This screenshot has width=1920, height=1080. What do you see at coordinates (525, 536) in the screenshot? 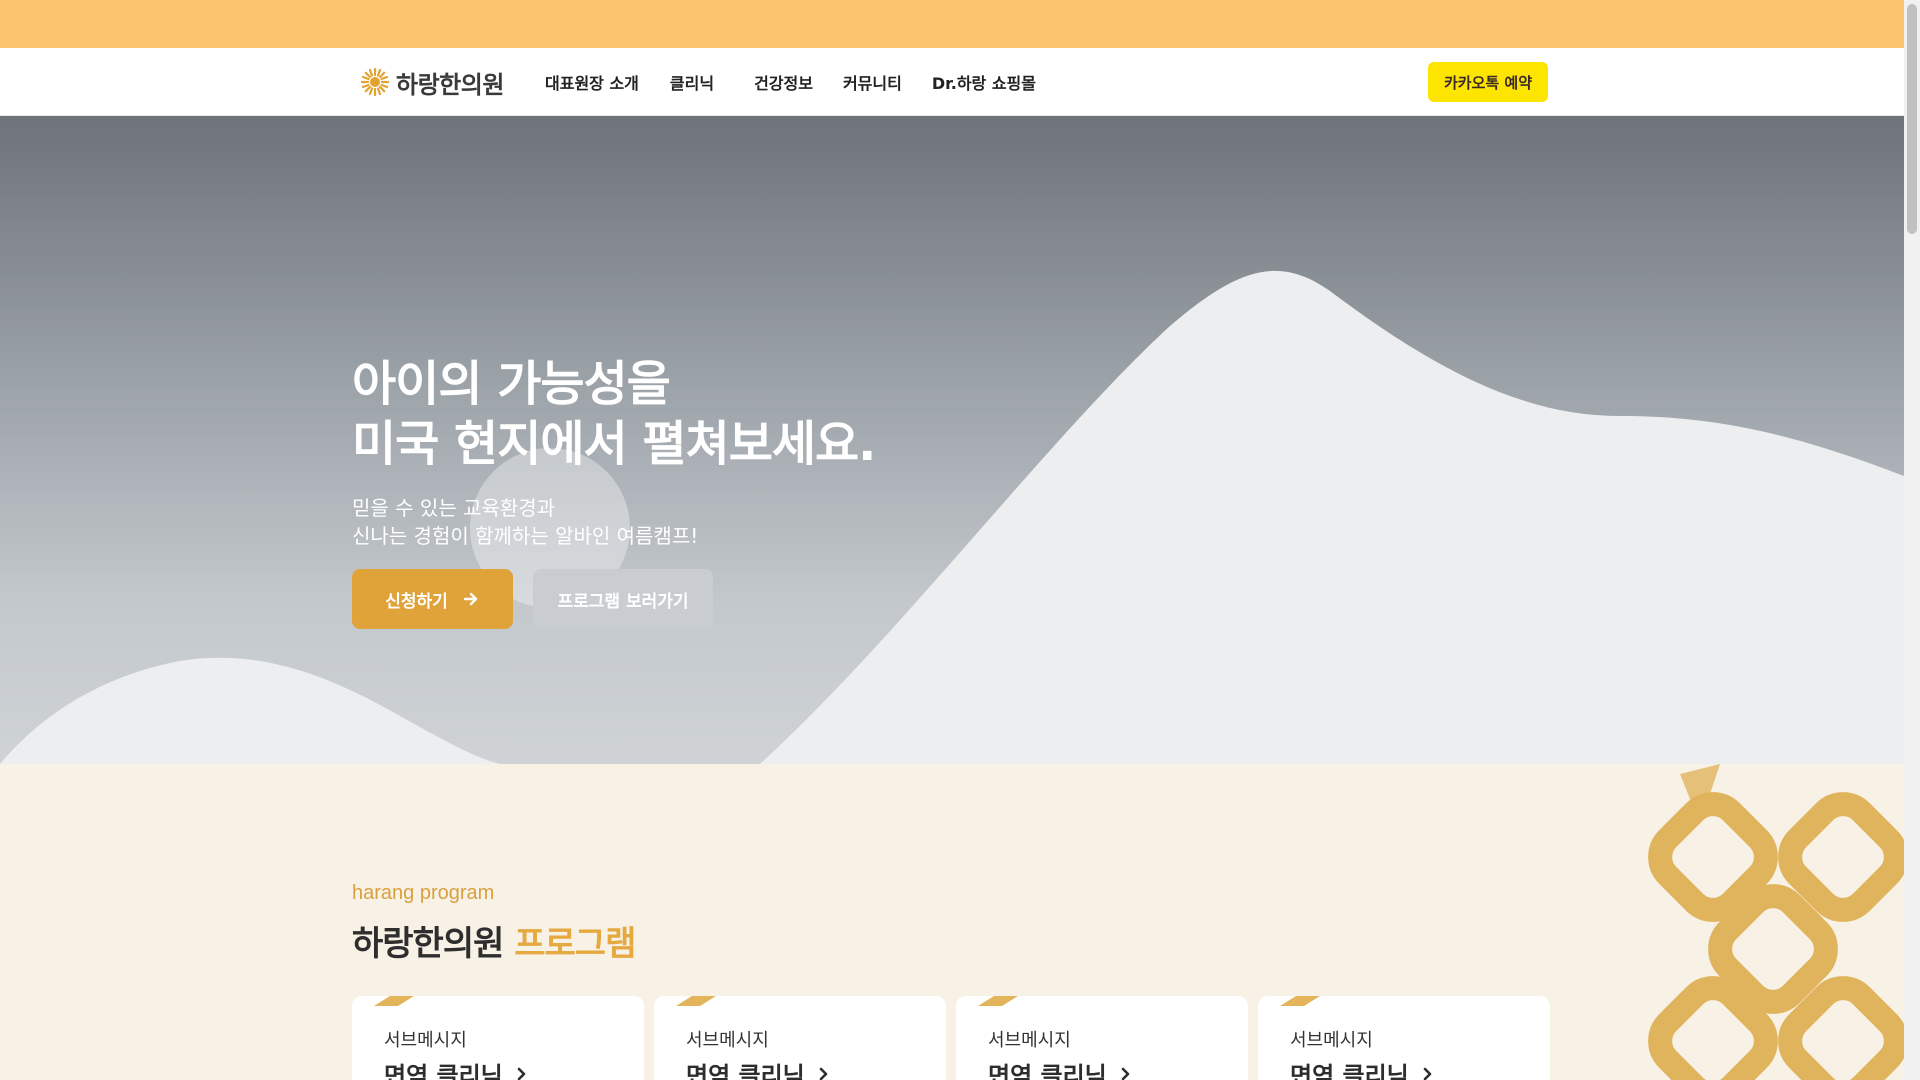
I see `hero-sub-line2: 신나는 경험이 함께하는 알바인 여름캠프!` at bounding box center [525, 536].